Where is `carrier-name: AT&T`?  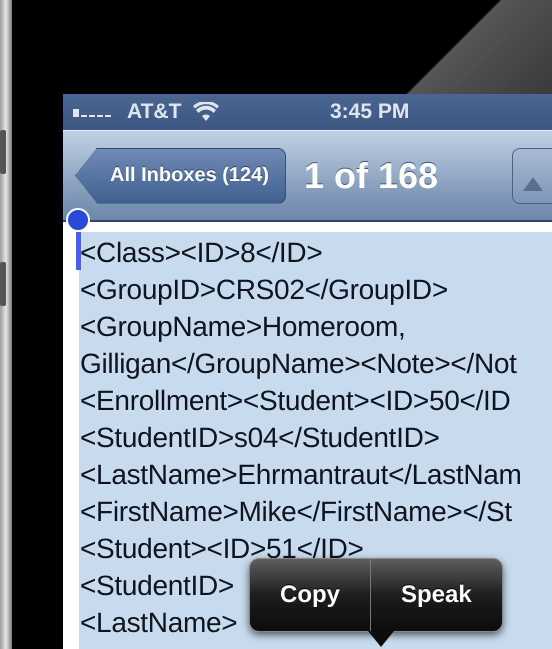 carrier-name: AT&T is located at coordinates (154, 112).